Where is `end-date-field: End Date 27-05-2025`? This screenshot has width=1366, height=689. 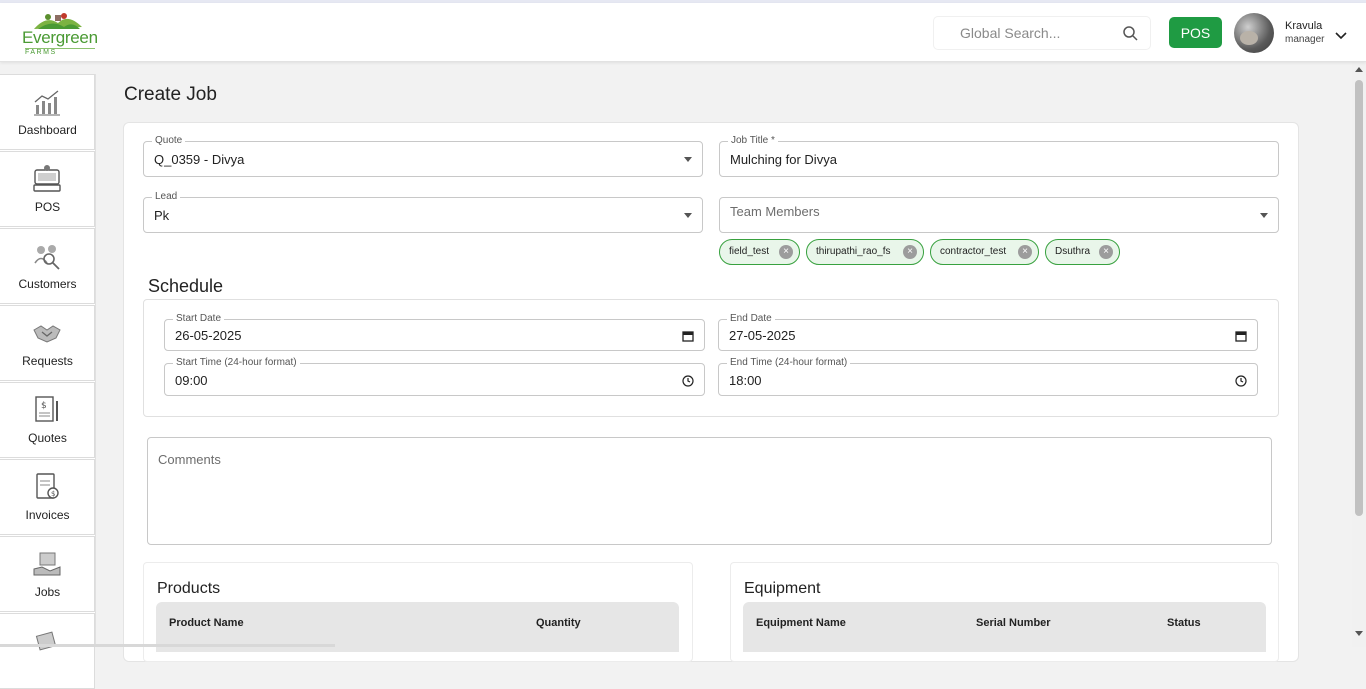
end-date-field: End Date 27-05-2025 is located at coordinates (988, 332).